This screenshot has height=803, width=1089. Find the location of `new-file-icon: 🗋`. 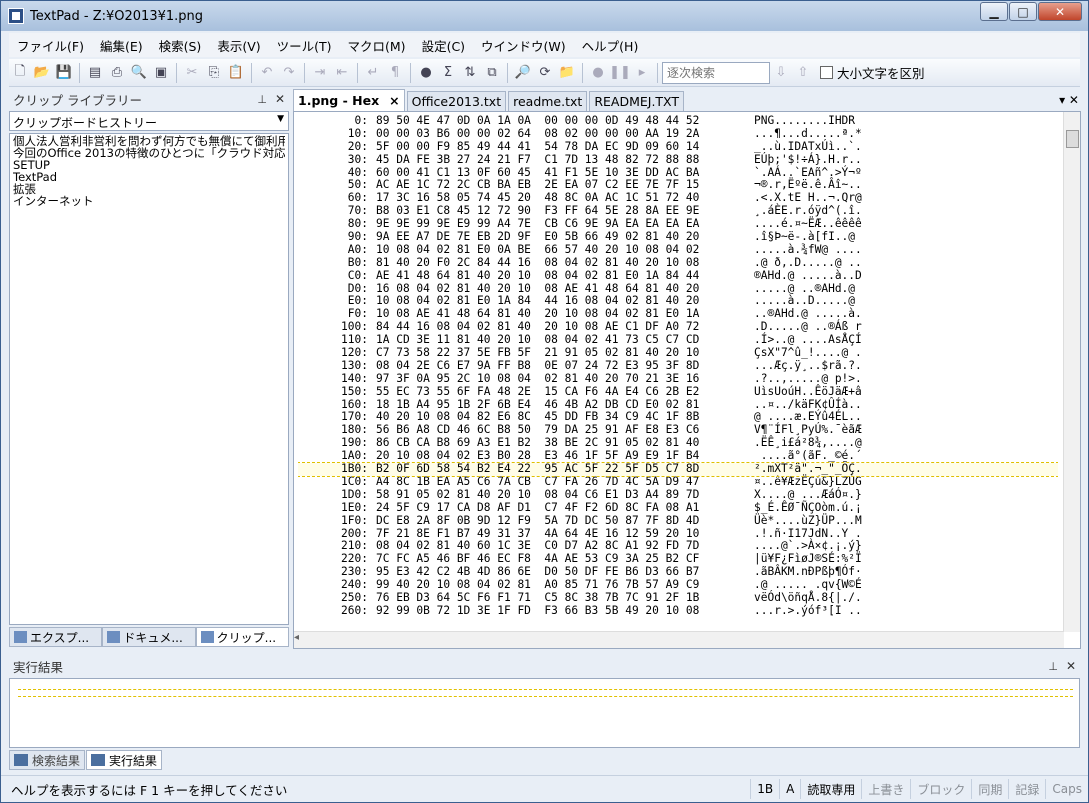

new-file-icon: 🗋 is located at coordinates (20, 73).